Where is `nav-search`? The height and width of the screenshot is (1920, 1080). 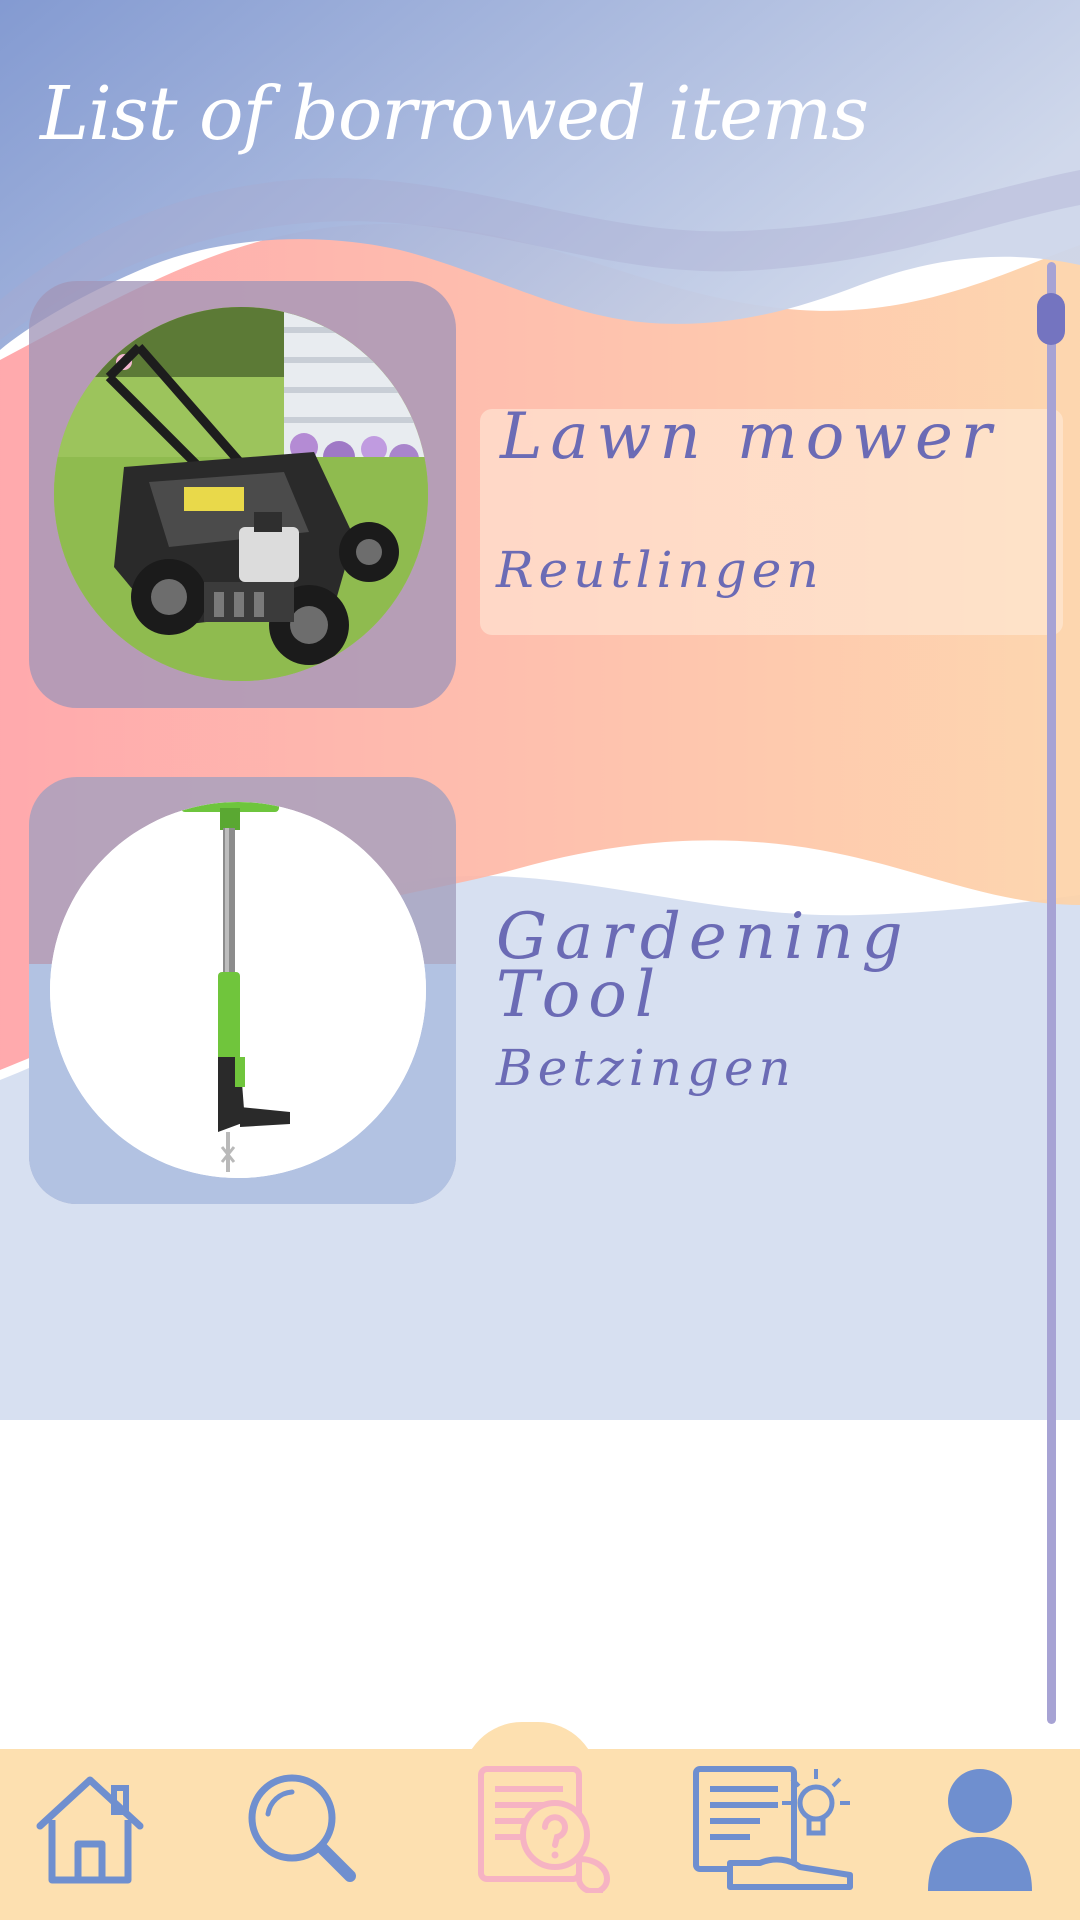
nav-search is located at coordinates (302, 1828).